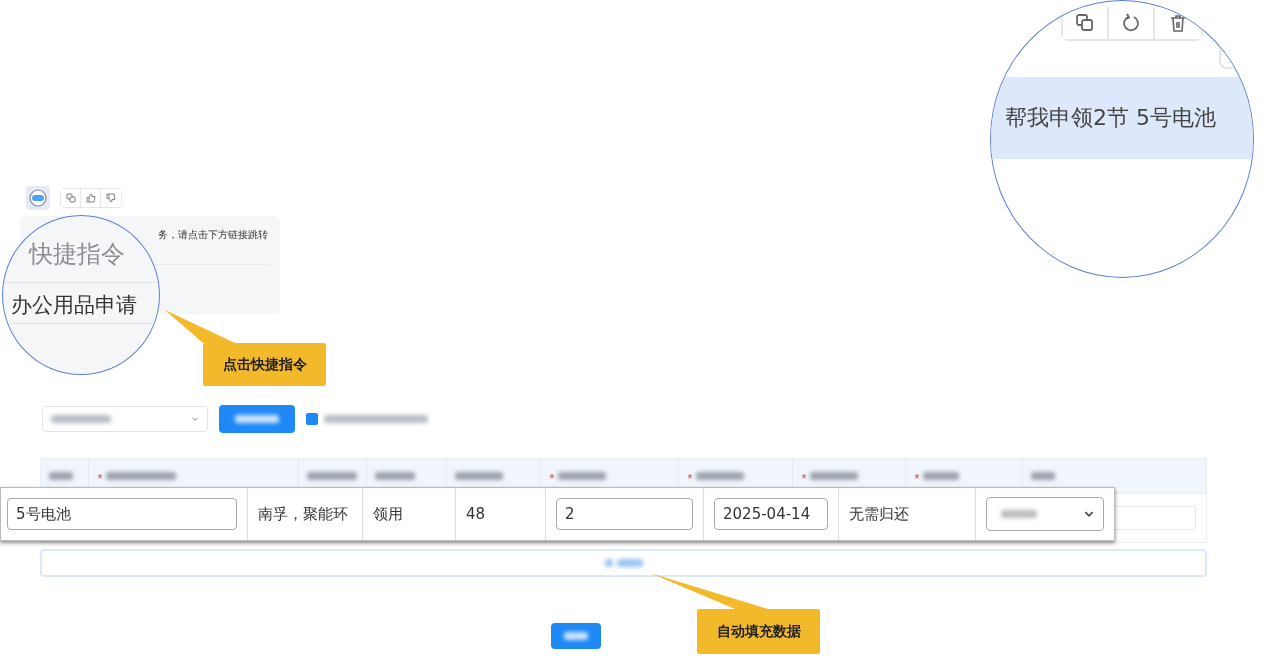  I want to click on robot-avatar-icon, so click(38, 198).